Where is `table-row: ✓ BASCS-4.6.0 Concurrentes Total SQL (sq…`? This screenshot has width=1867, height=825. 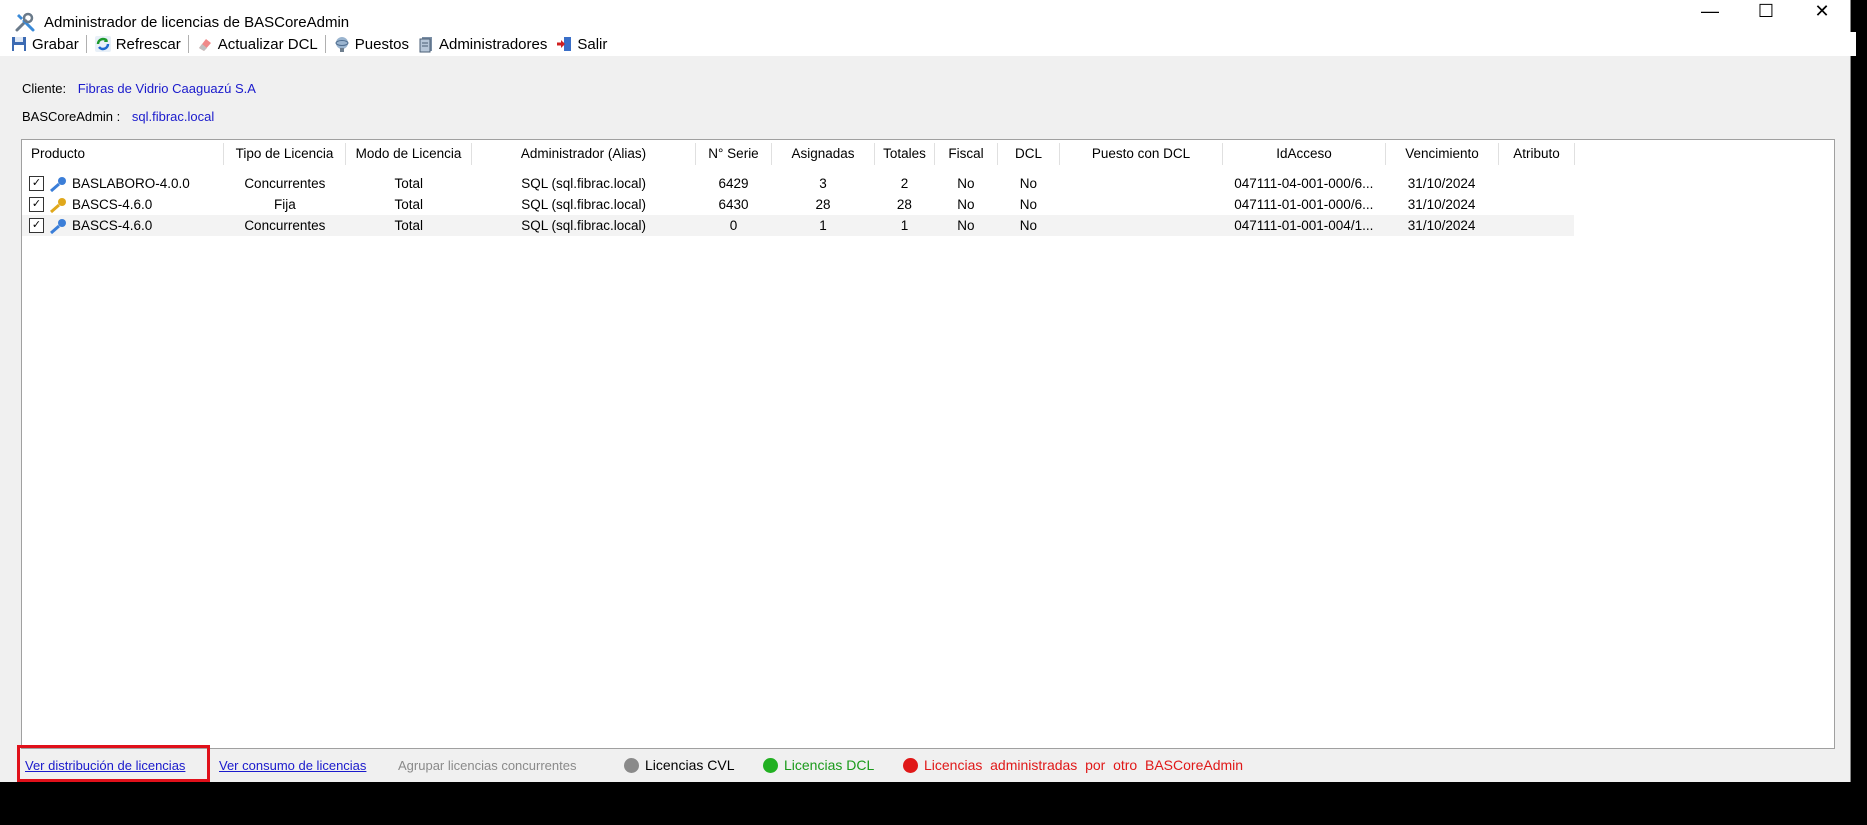 table-row: ✓ BASCS-4.6.0 Concurrentes Total SQL (sq… is located at coordinates (798, 225).